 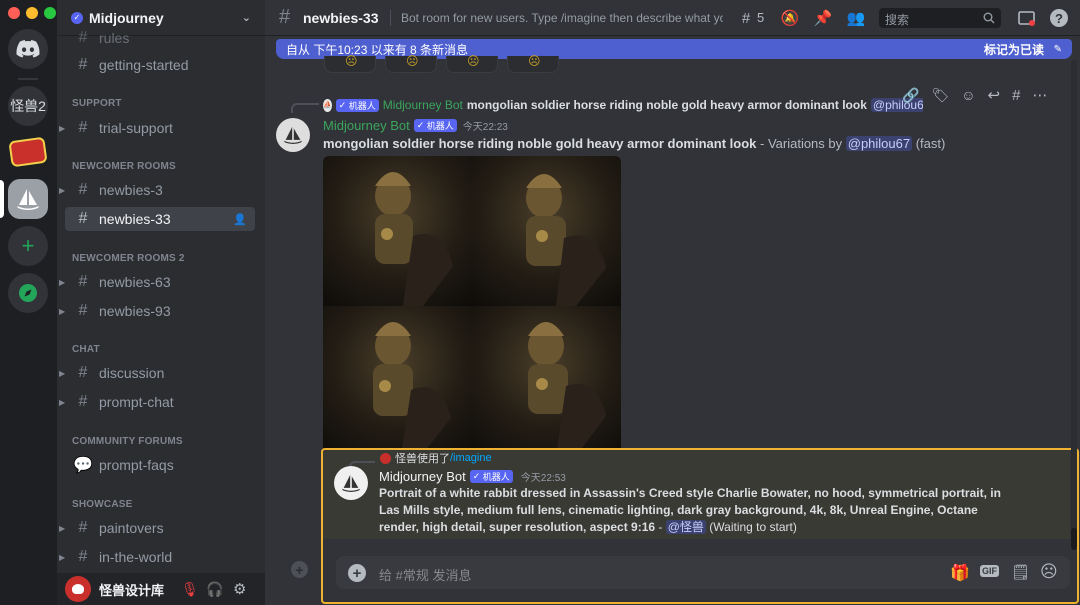 What do you see at coordinates (240, 219) in the screenshot?
I see `add-member-icon: 👤` at bounding box center [240, 219].